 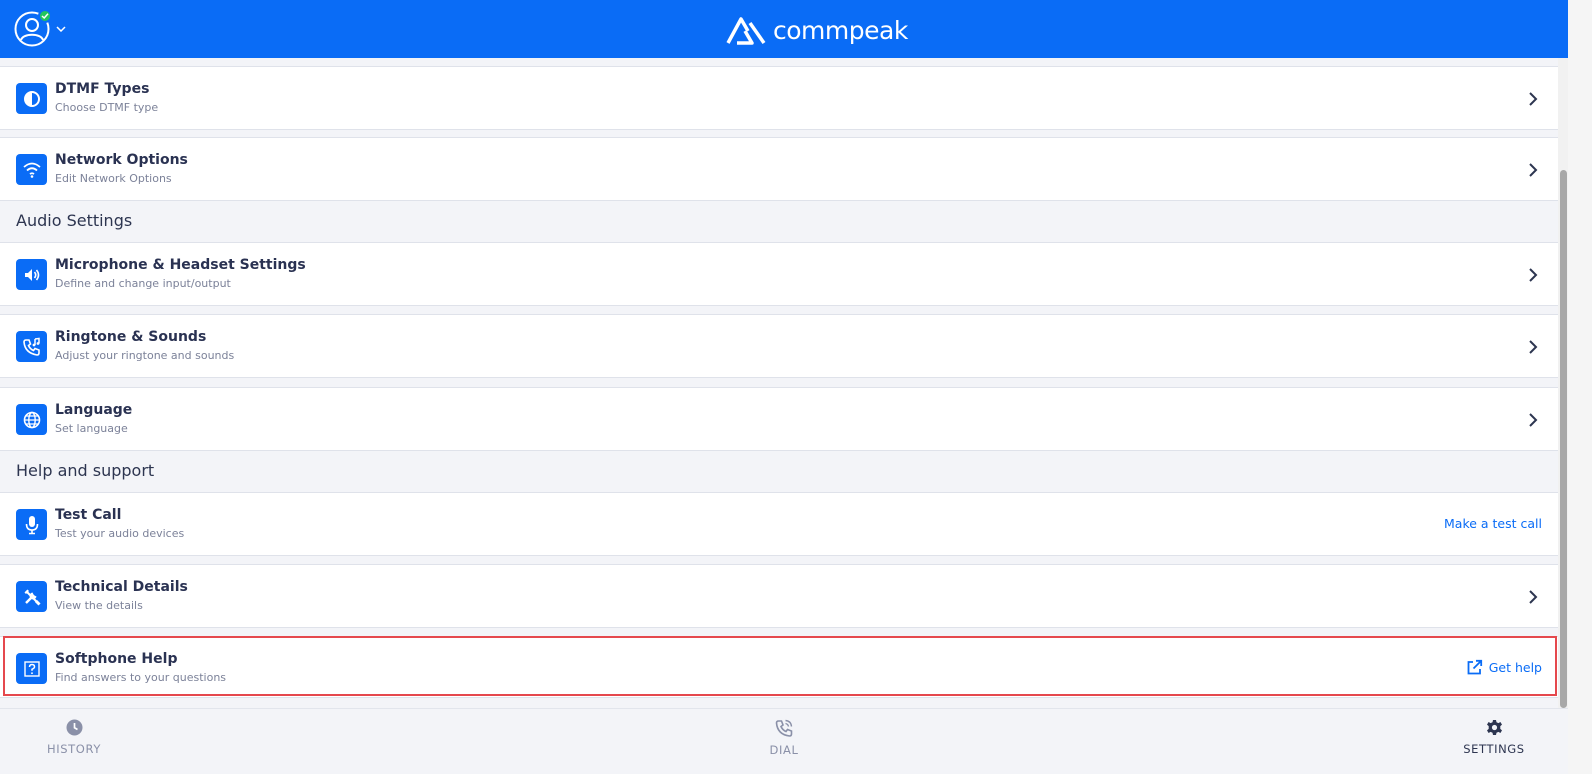 I want to click on row-title: DTMF Types, so click(x=102, y=89).